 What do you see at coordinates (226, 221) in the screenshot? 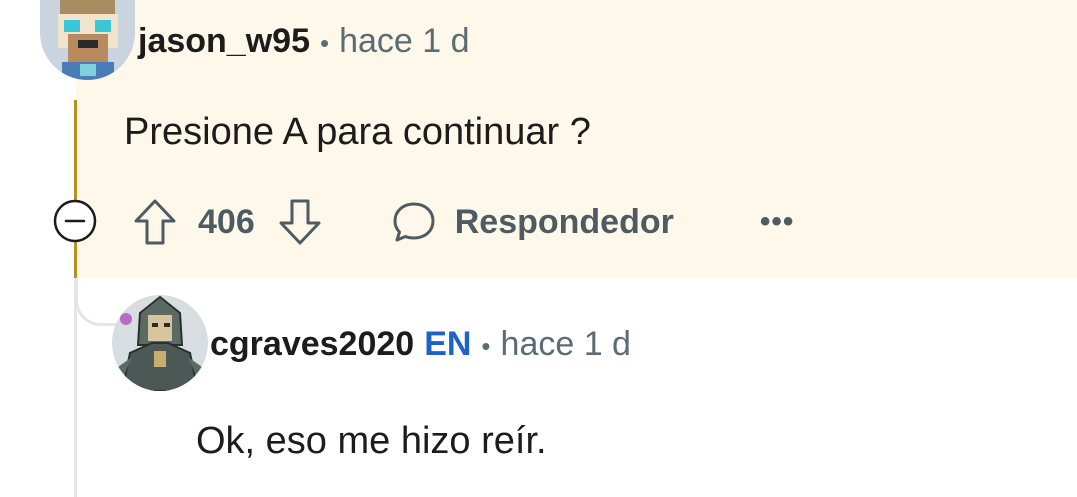
I see `vote-count: 406` at bounding box center [226, 221].